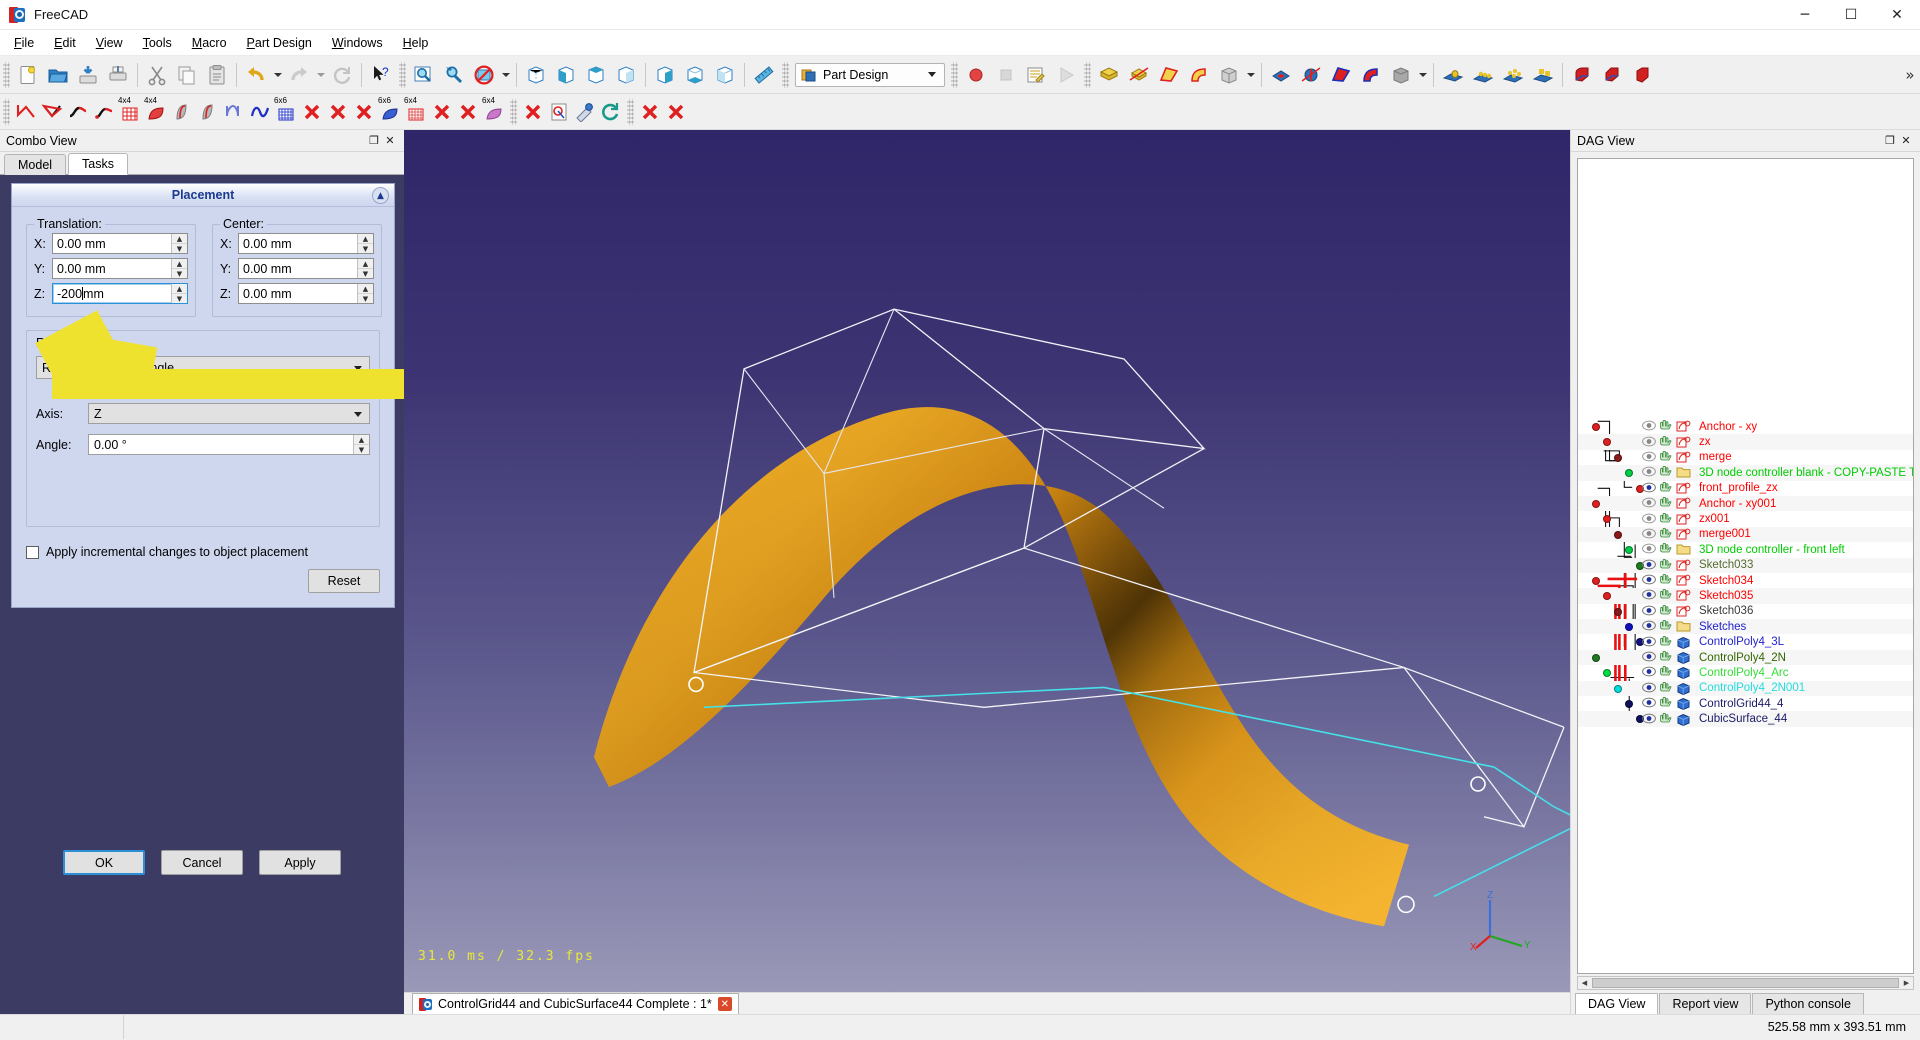 The height and width of the screenshot is (1040, 1920). Describe the element at coordinates (1745, 596) in the screenshot. I see `dag-row: Sketch035` at that location.